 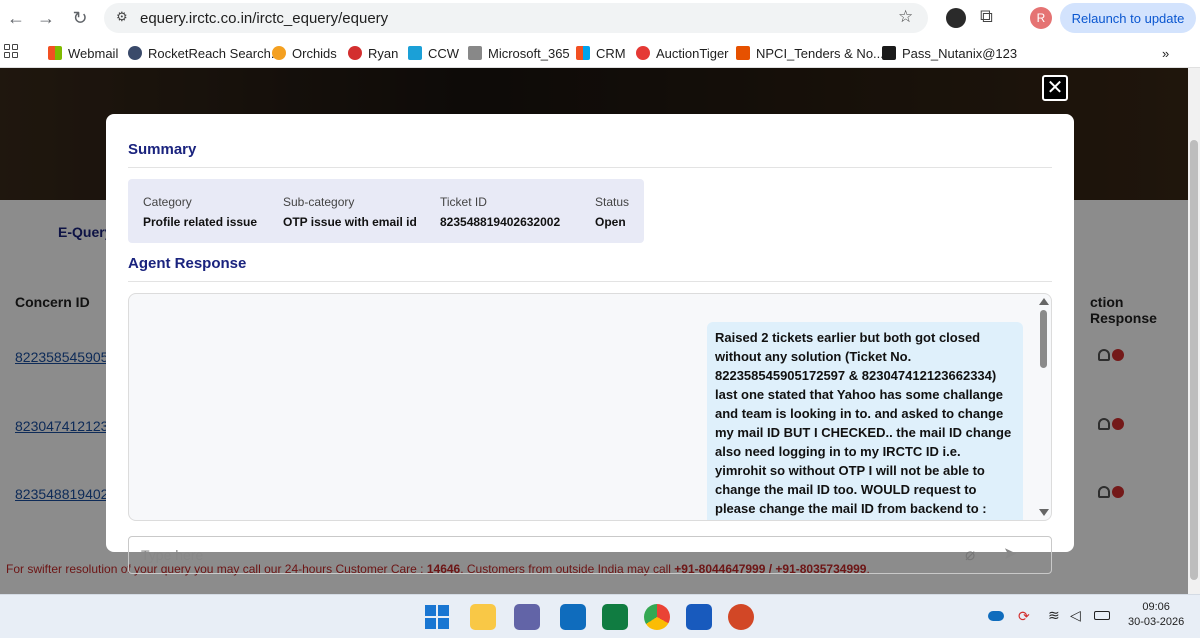 What do you see at coordinates (1156, 607) in the screenshot?
I see `clock-time: 09:06` at bounding box center [1156, 607].